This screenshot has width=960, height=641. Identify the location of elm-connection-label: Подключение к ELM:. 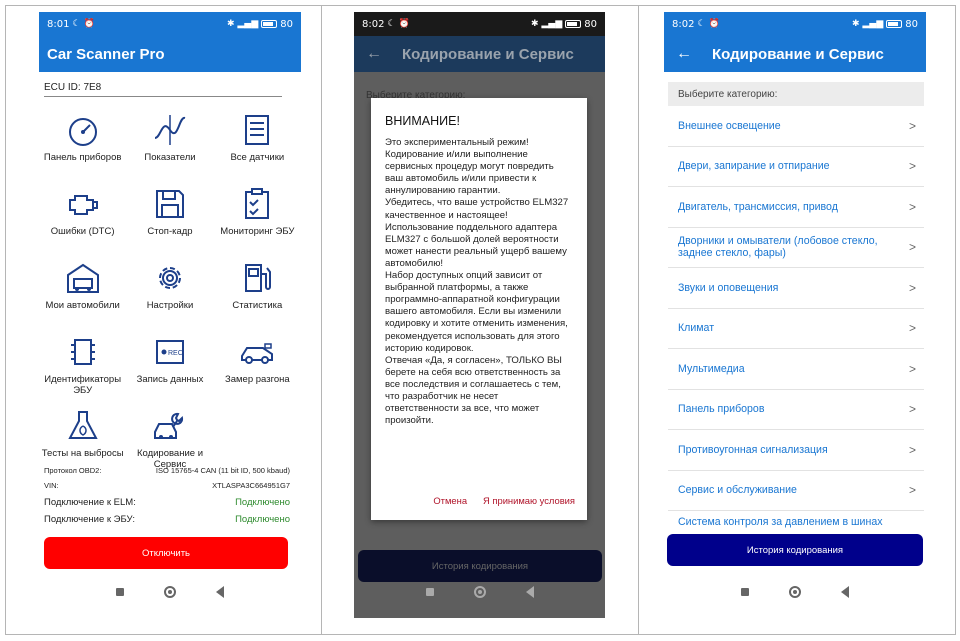
(90, 502).